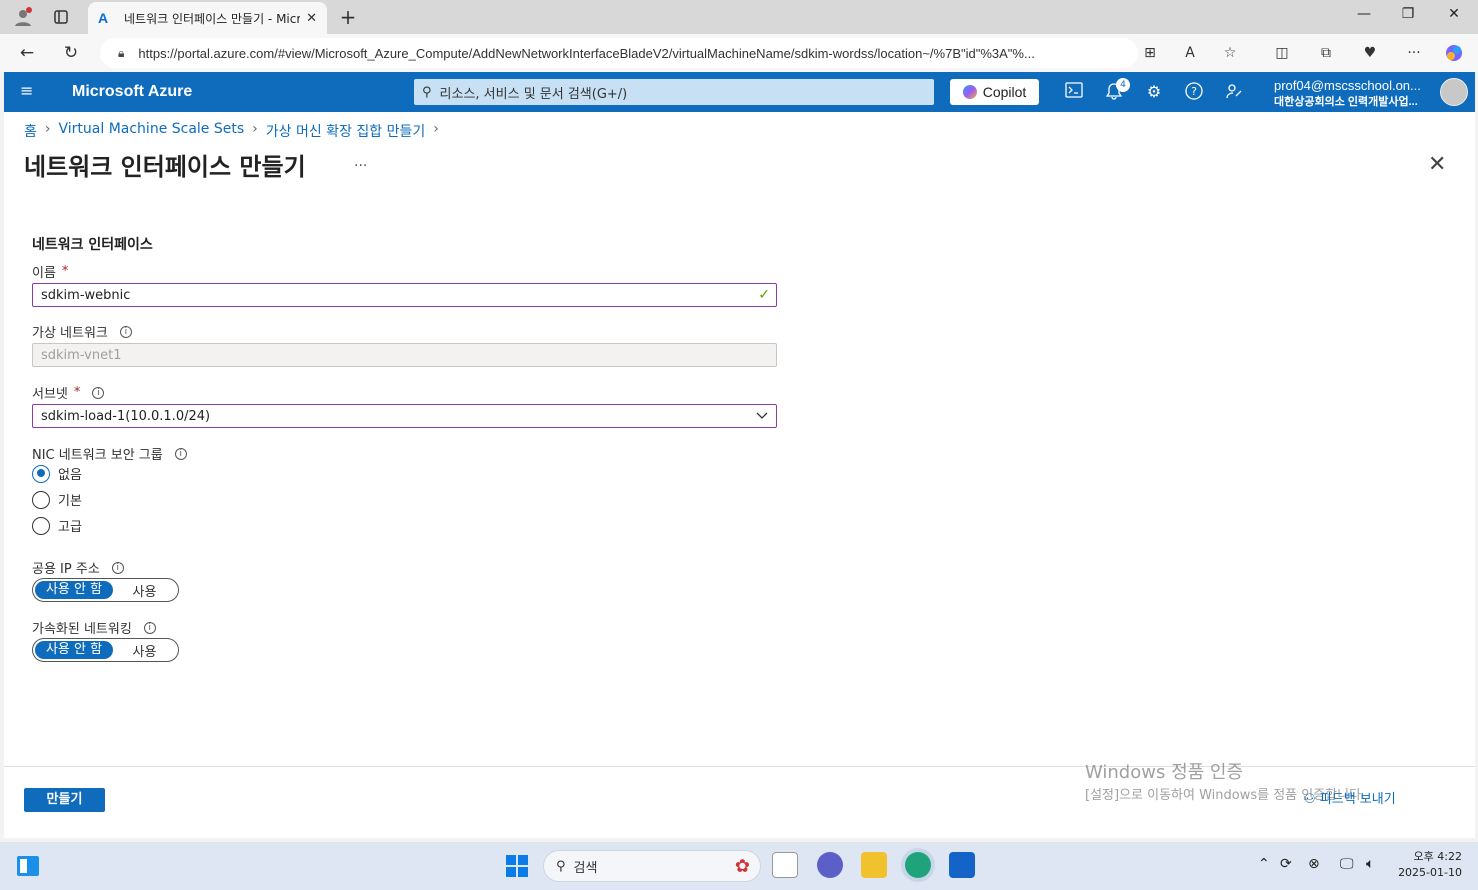 The height and width of the screenshot is (890, 1478). What do you see at coordinates (121, 52) in the screenshot?
I see `lock-icon: 🔒︎` at bounding box center [121, 52].